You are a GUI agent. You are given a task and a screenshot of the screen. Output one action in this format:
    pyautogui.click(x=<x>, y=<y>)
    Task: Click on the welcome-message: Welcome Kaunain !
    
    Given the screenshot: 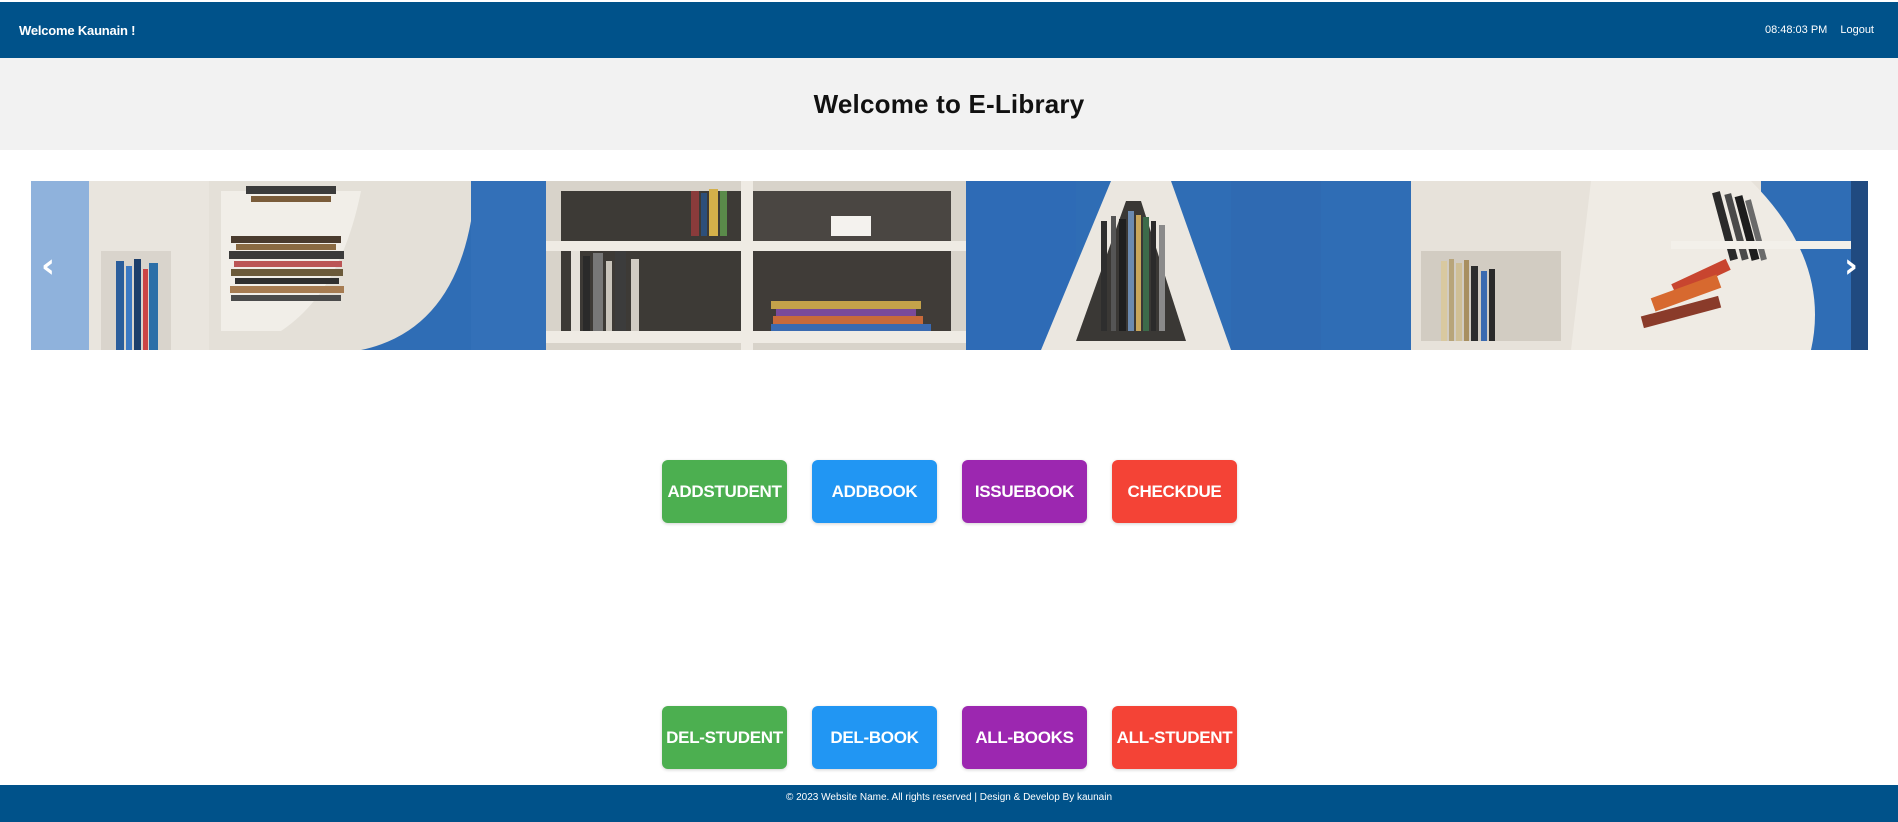 What is the action you would take?
    pyautogui.click(x=77, y=30)
    